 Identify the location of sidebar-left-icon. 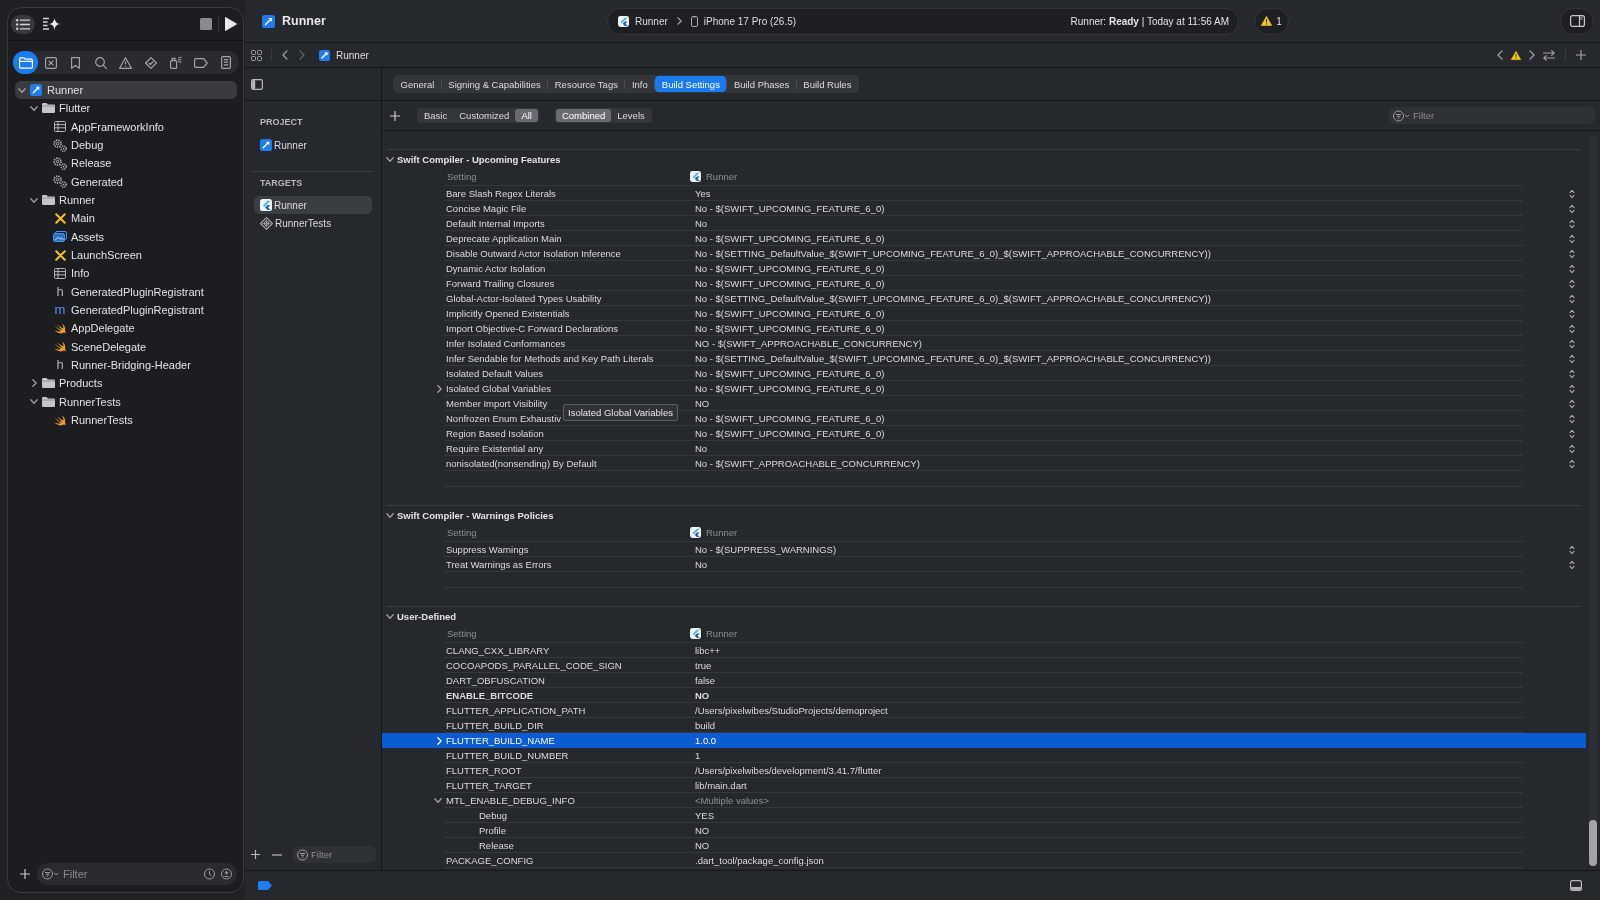
(257, 84).